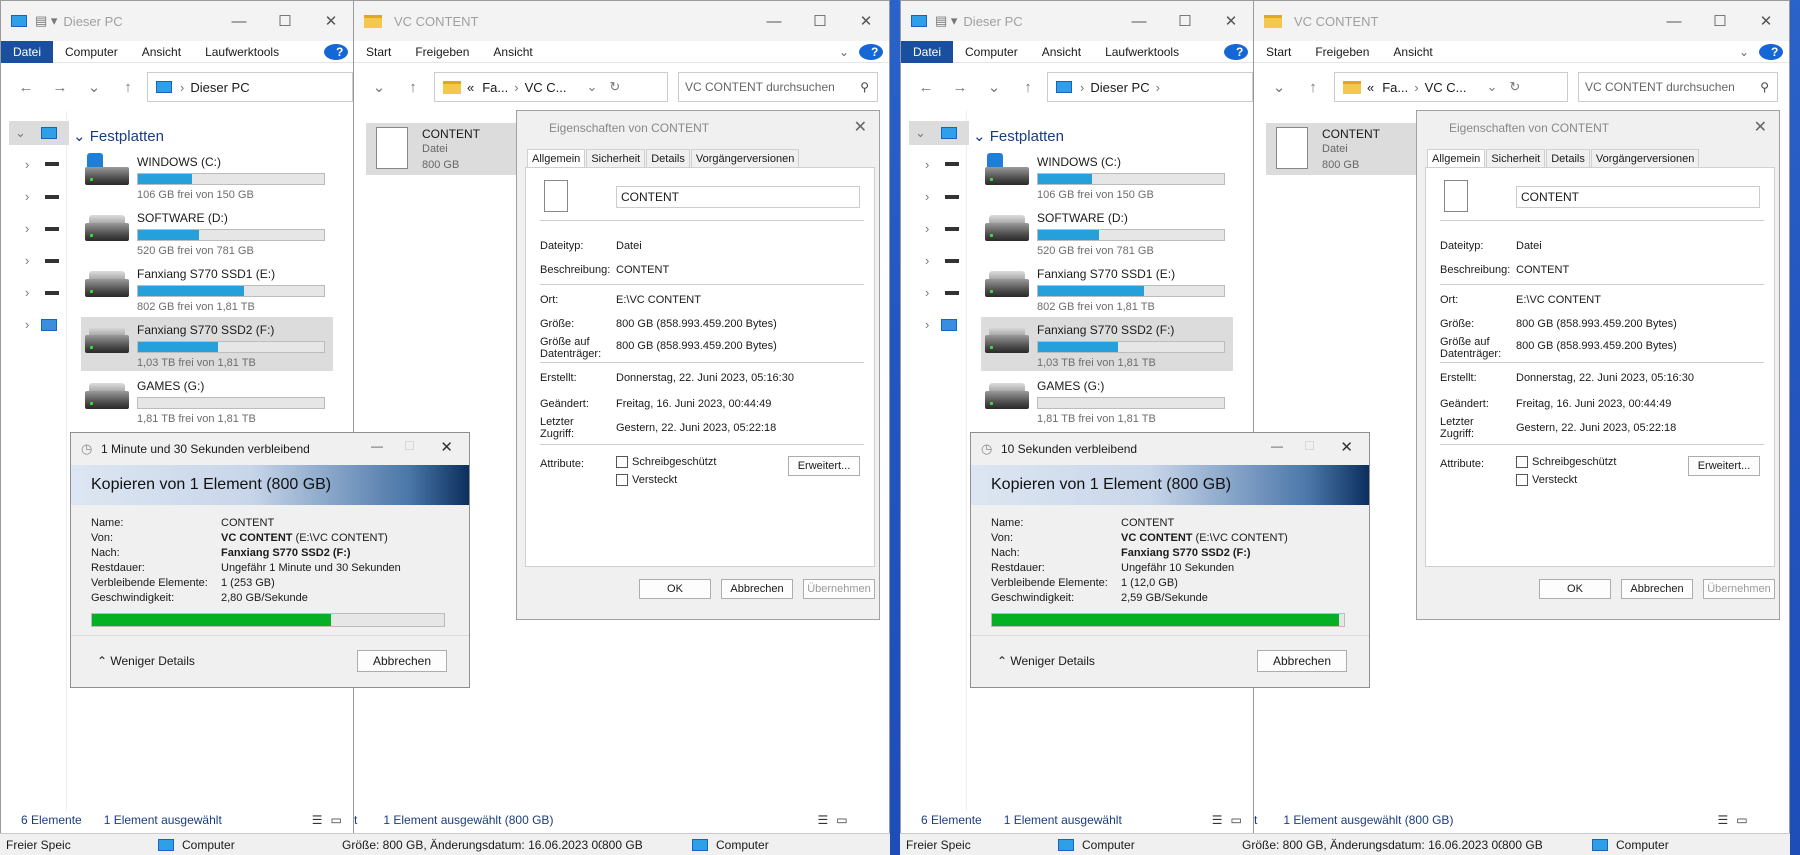 This screenshot has height=855, width=1800. What do you see at coordinates (1107, 232) in the screenshot?
I see `drive-item: SOFTWARE (D:) 520 GB frei von 781 GB` at bounding box center [1107, 232].